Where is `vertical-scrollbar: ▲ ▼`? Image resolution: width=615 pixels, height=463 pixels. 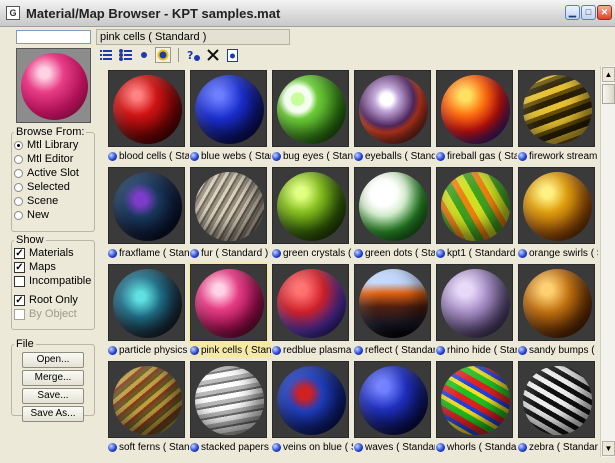 vertical-scrollbar: ▲ ▼ is located at coordinates (607, 261).